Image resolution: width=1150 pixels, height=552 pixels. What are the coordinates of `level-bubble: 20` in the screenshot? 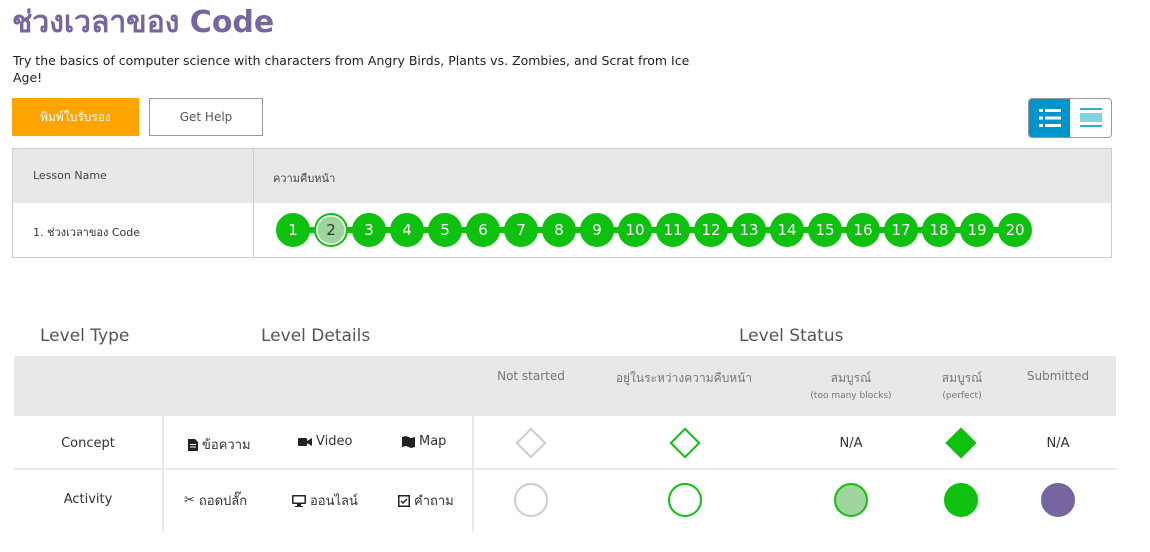 It's located at (1015, 230).